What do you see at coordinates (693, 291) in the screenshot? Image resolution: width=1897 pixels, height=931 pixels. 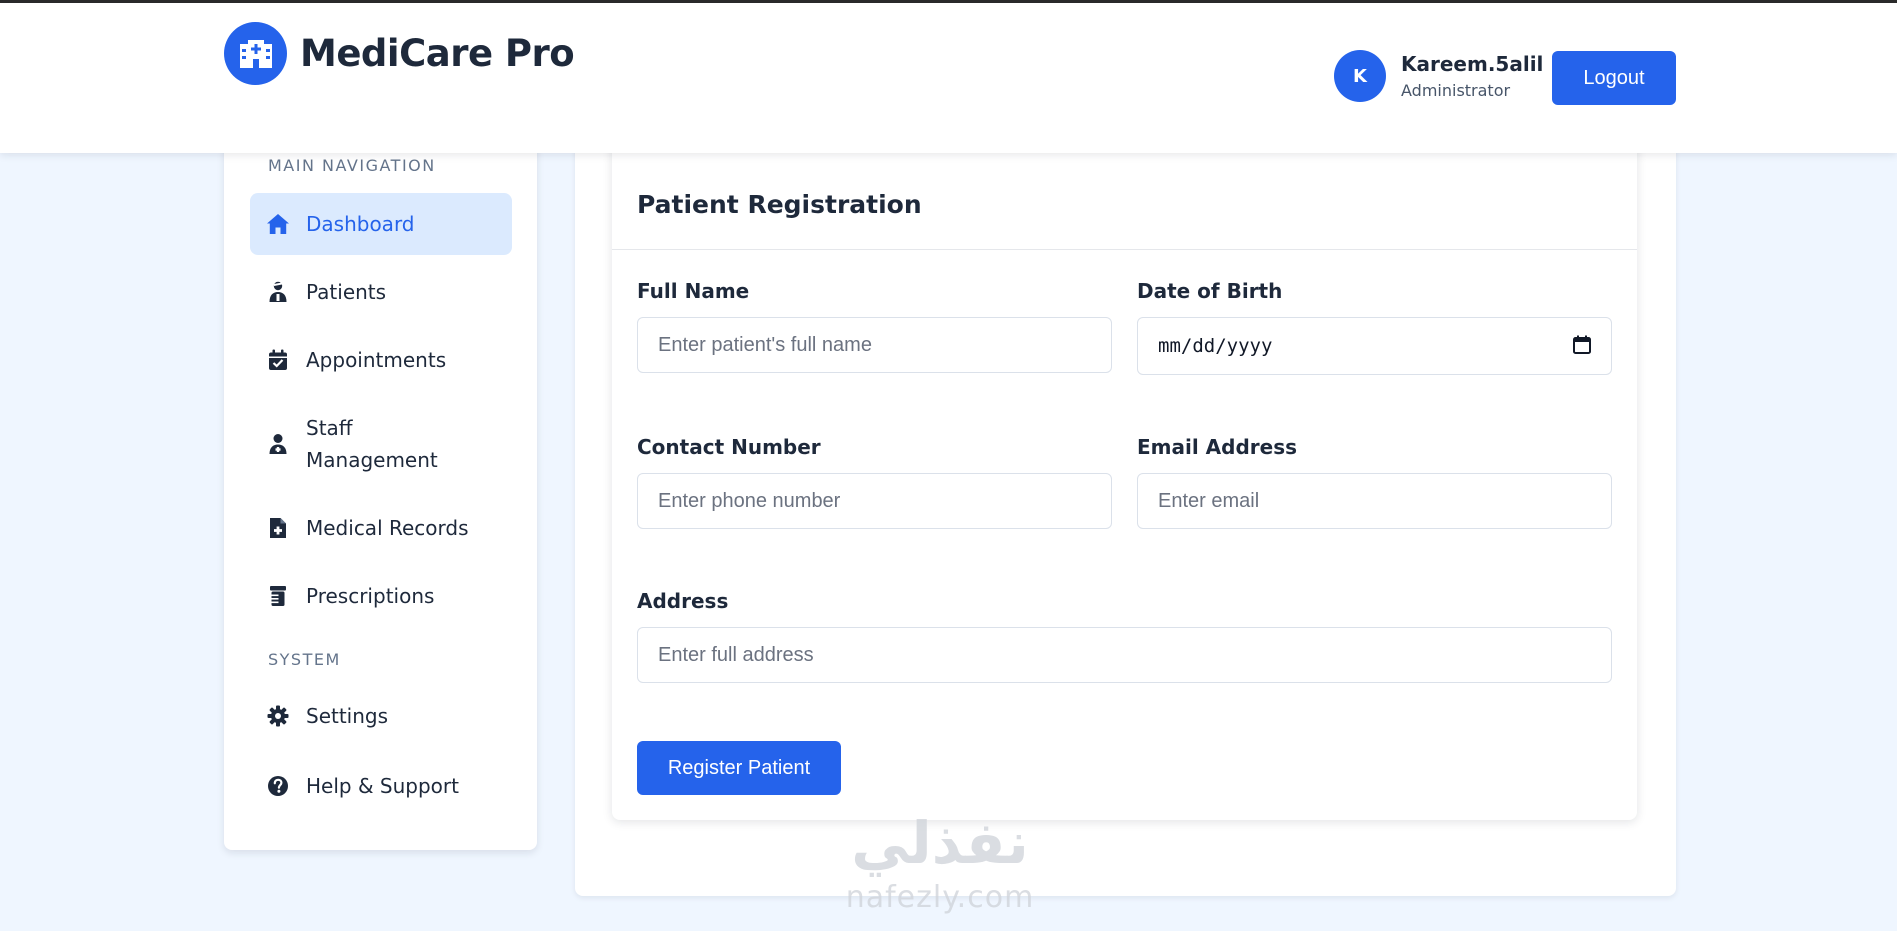 I see `full-name-label: Full Name` at bounding box center [693, 291].